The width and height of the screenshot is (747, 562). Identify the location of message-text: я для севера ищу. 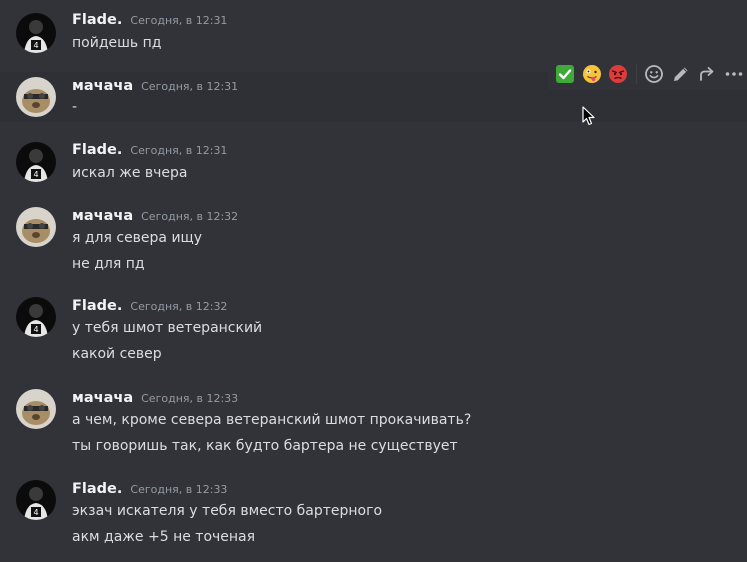
(137, 238).